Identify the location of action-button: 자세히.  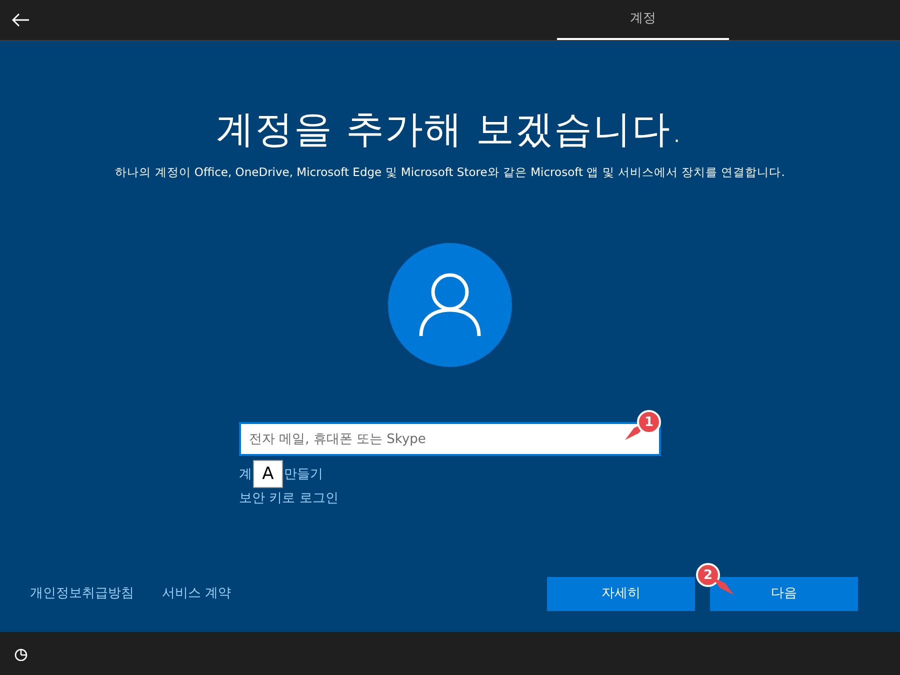
(621, 594).